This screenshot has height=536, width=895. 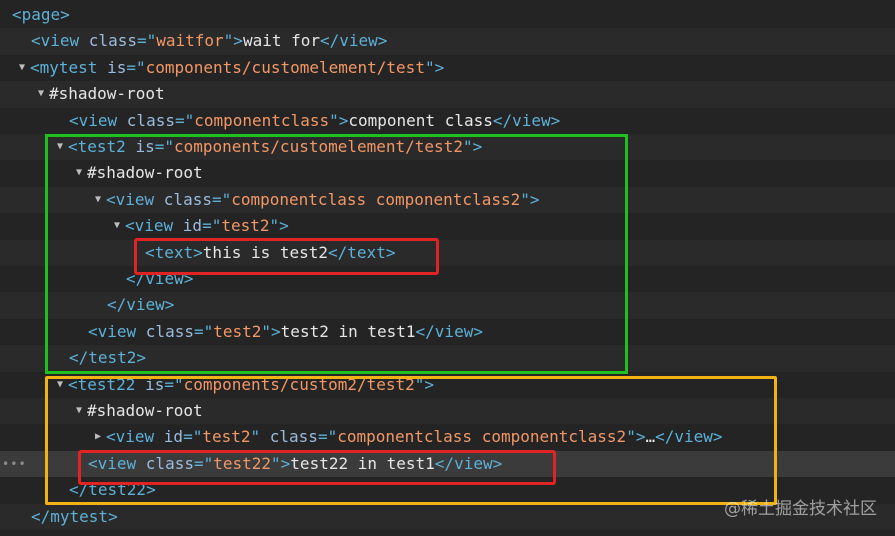 I want to click on token-tag: ", so click(x=260, y=437).